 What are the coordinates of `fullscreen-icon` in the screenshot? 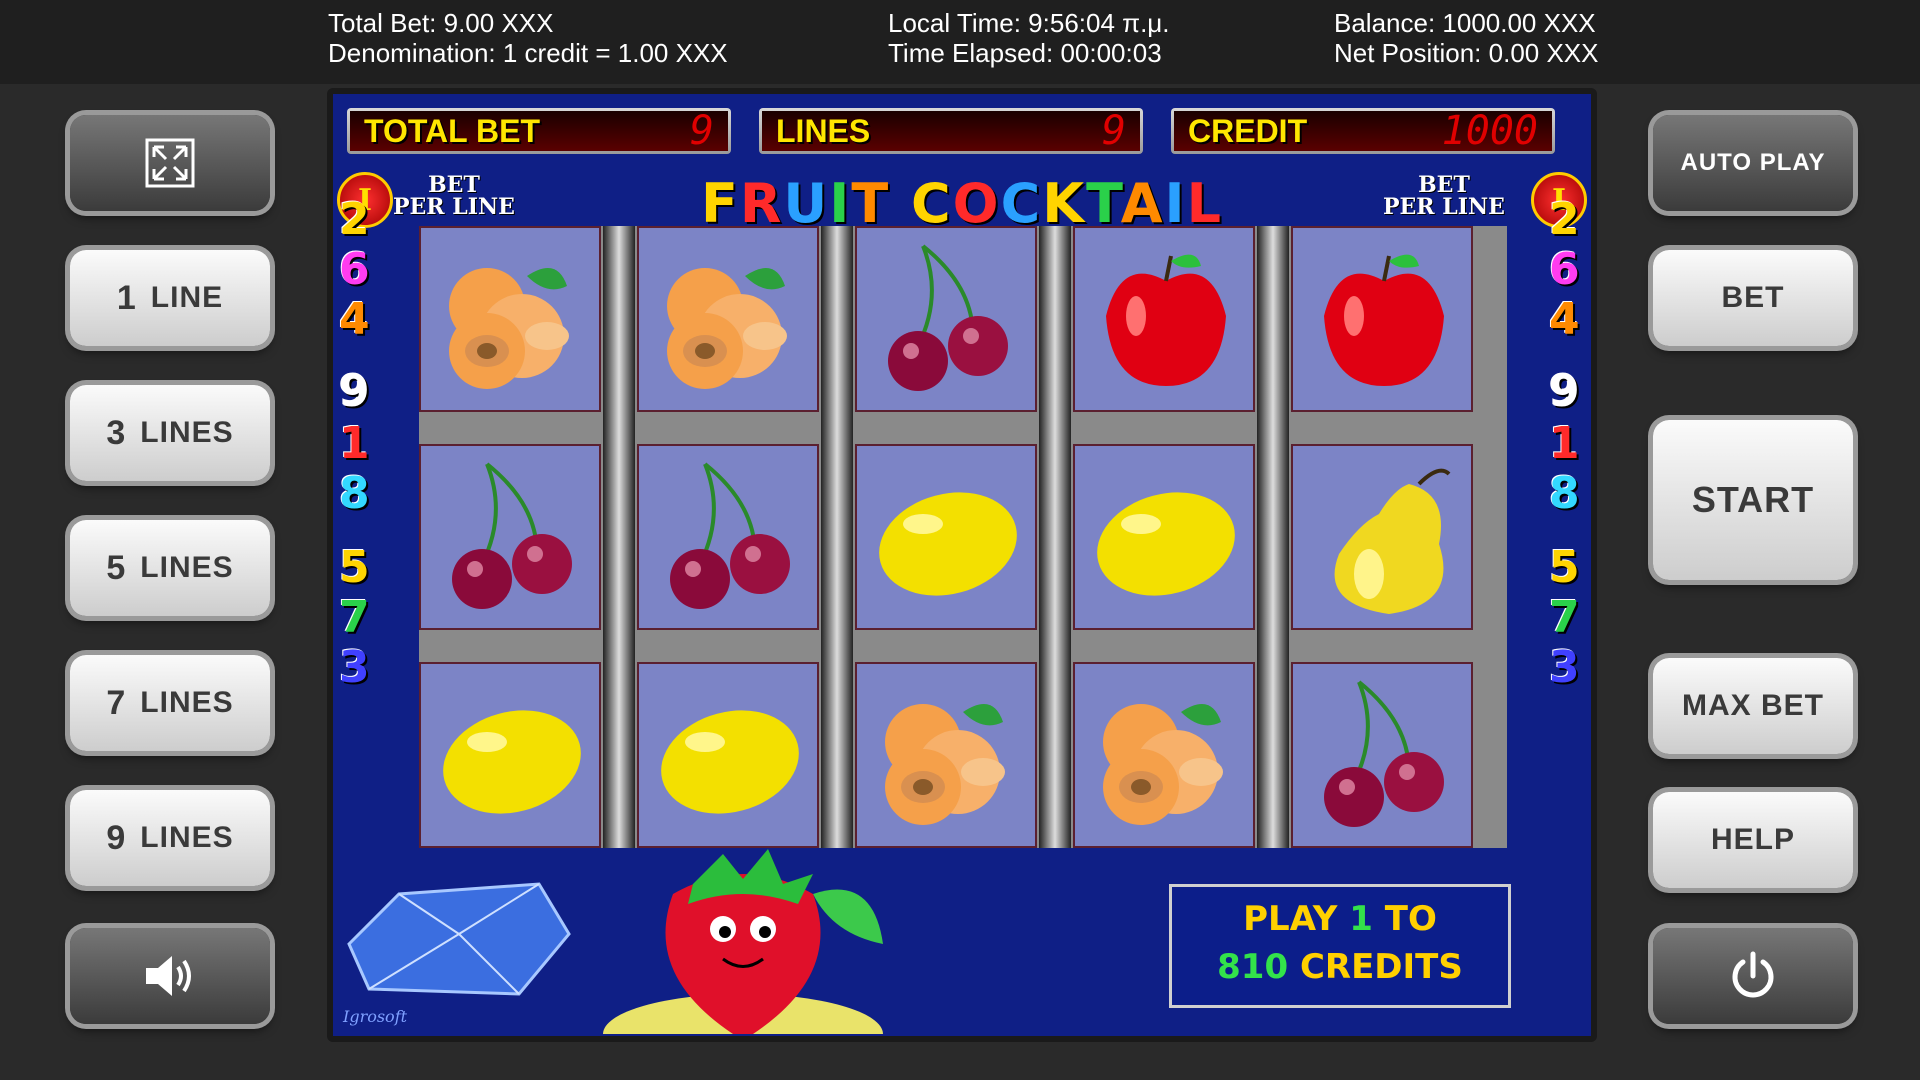 It's located at (170, 163).